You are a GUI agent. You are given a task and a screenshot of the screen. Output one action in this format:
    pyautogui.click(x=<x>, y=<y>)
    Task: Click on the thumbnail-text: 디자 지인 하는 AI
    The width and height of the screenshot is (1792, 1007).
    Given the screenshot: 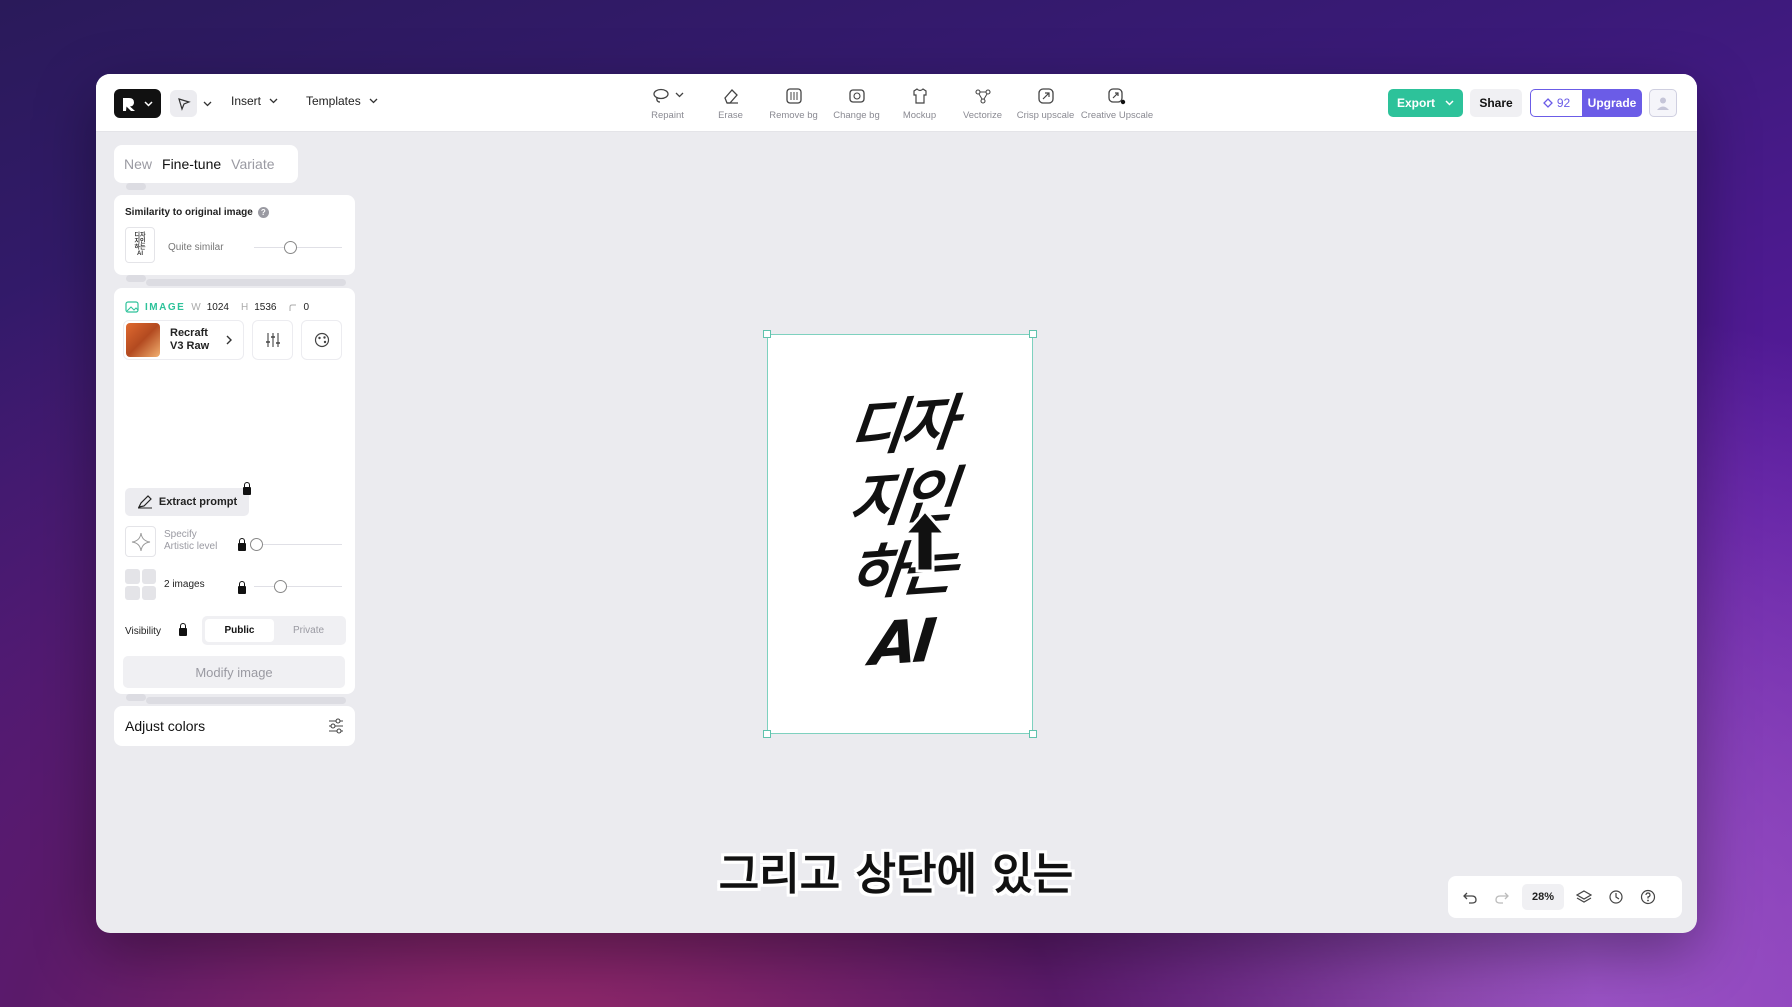 What is the action you would take?
    pyautogui.click(x=140, y=245)
    